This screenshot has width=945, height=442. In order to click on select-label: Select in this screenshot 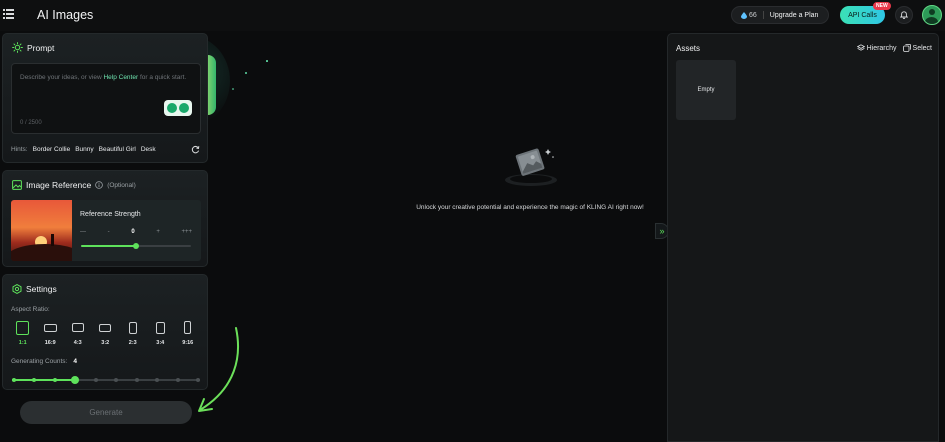, I will do `click(922, 48)`.